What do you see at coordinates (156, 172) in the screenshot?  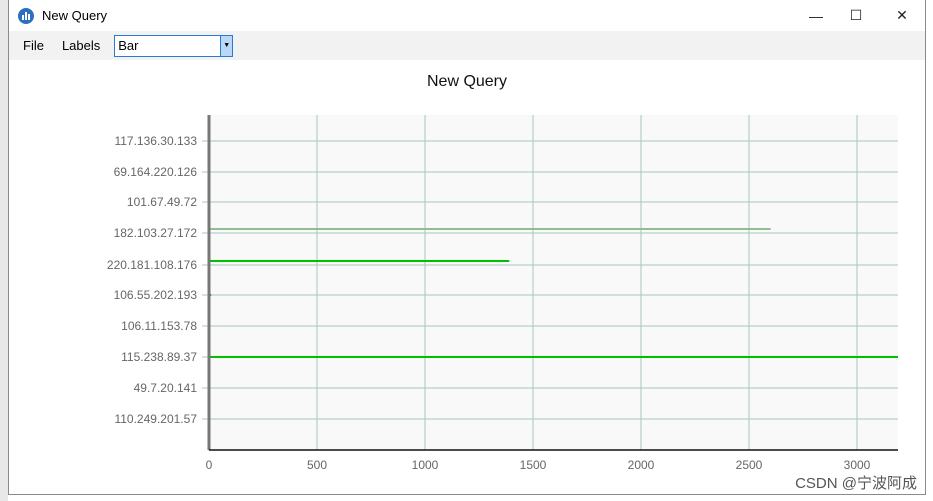 I see `y-tick-label: 69.164.220.126` at bounding box center [156, 172].